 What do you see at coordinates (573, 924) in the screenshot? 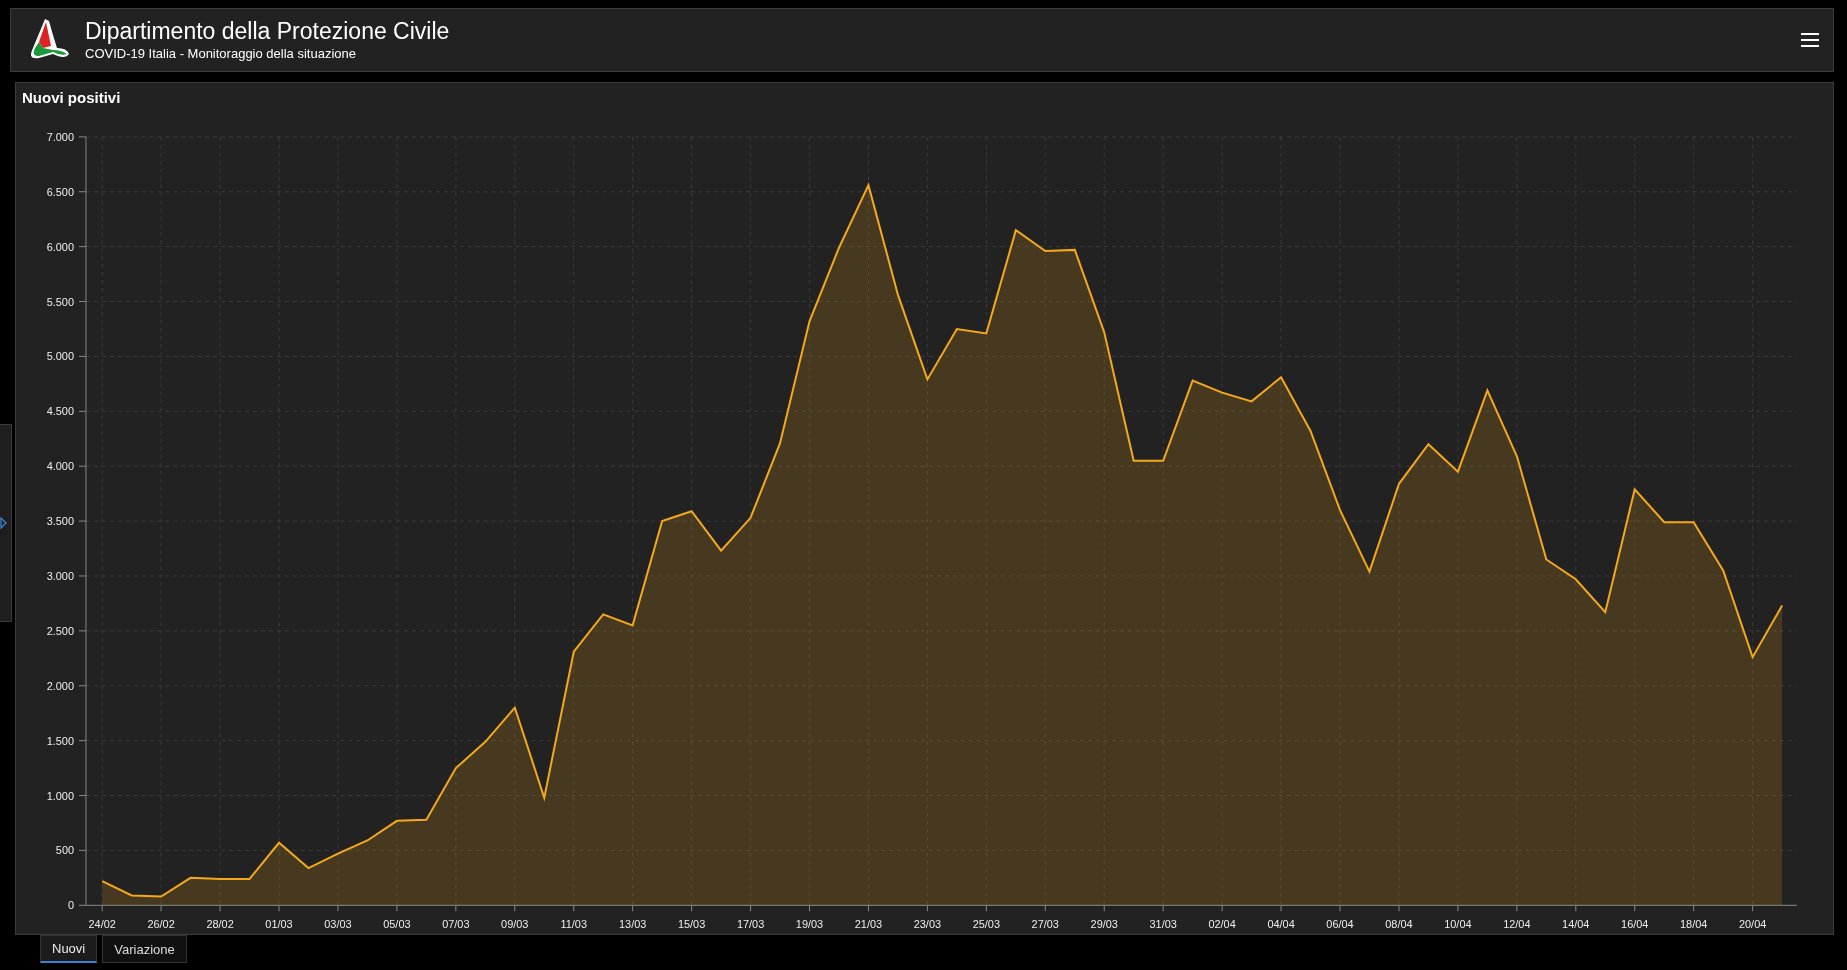
I see `x-tick-label: 11/03` at bounding box center [573, 924].